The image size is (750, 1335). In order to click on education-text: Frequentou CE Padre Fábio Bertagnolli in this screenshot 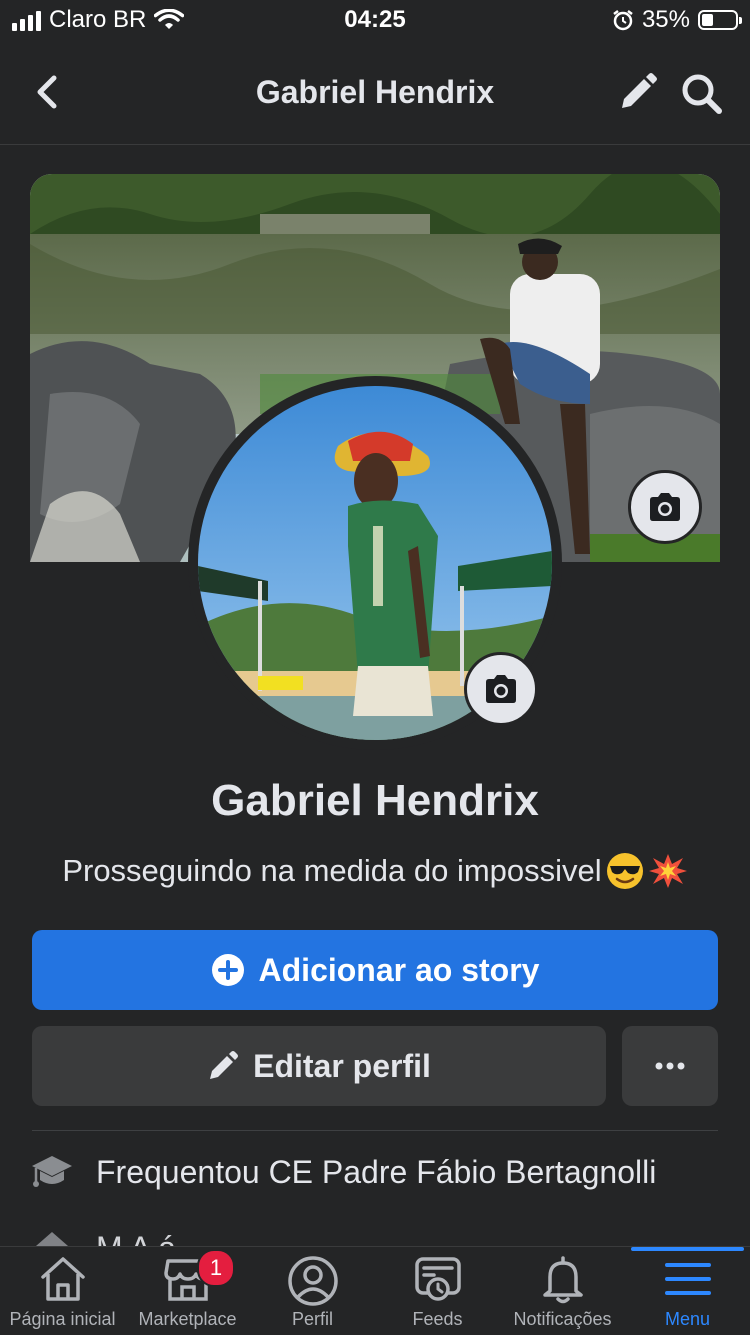, I will do `click(376, 1171)`.